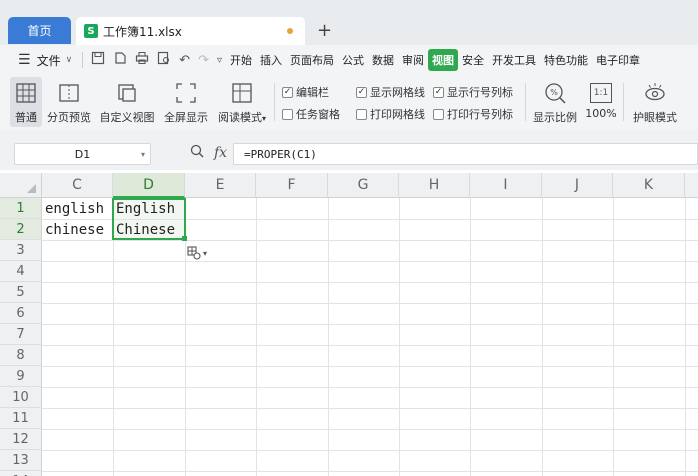  What do you see at coordinates (82, 154) in the screenshot?
I see `name-box: D1 ▾` at bounding box center [82, 154].